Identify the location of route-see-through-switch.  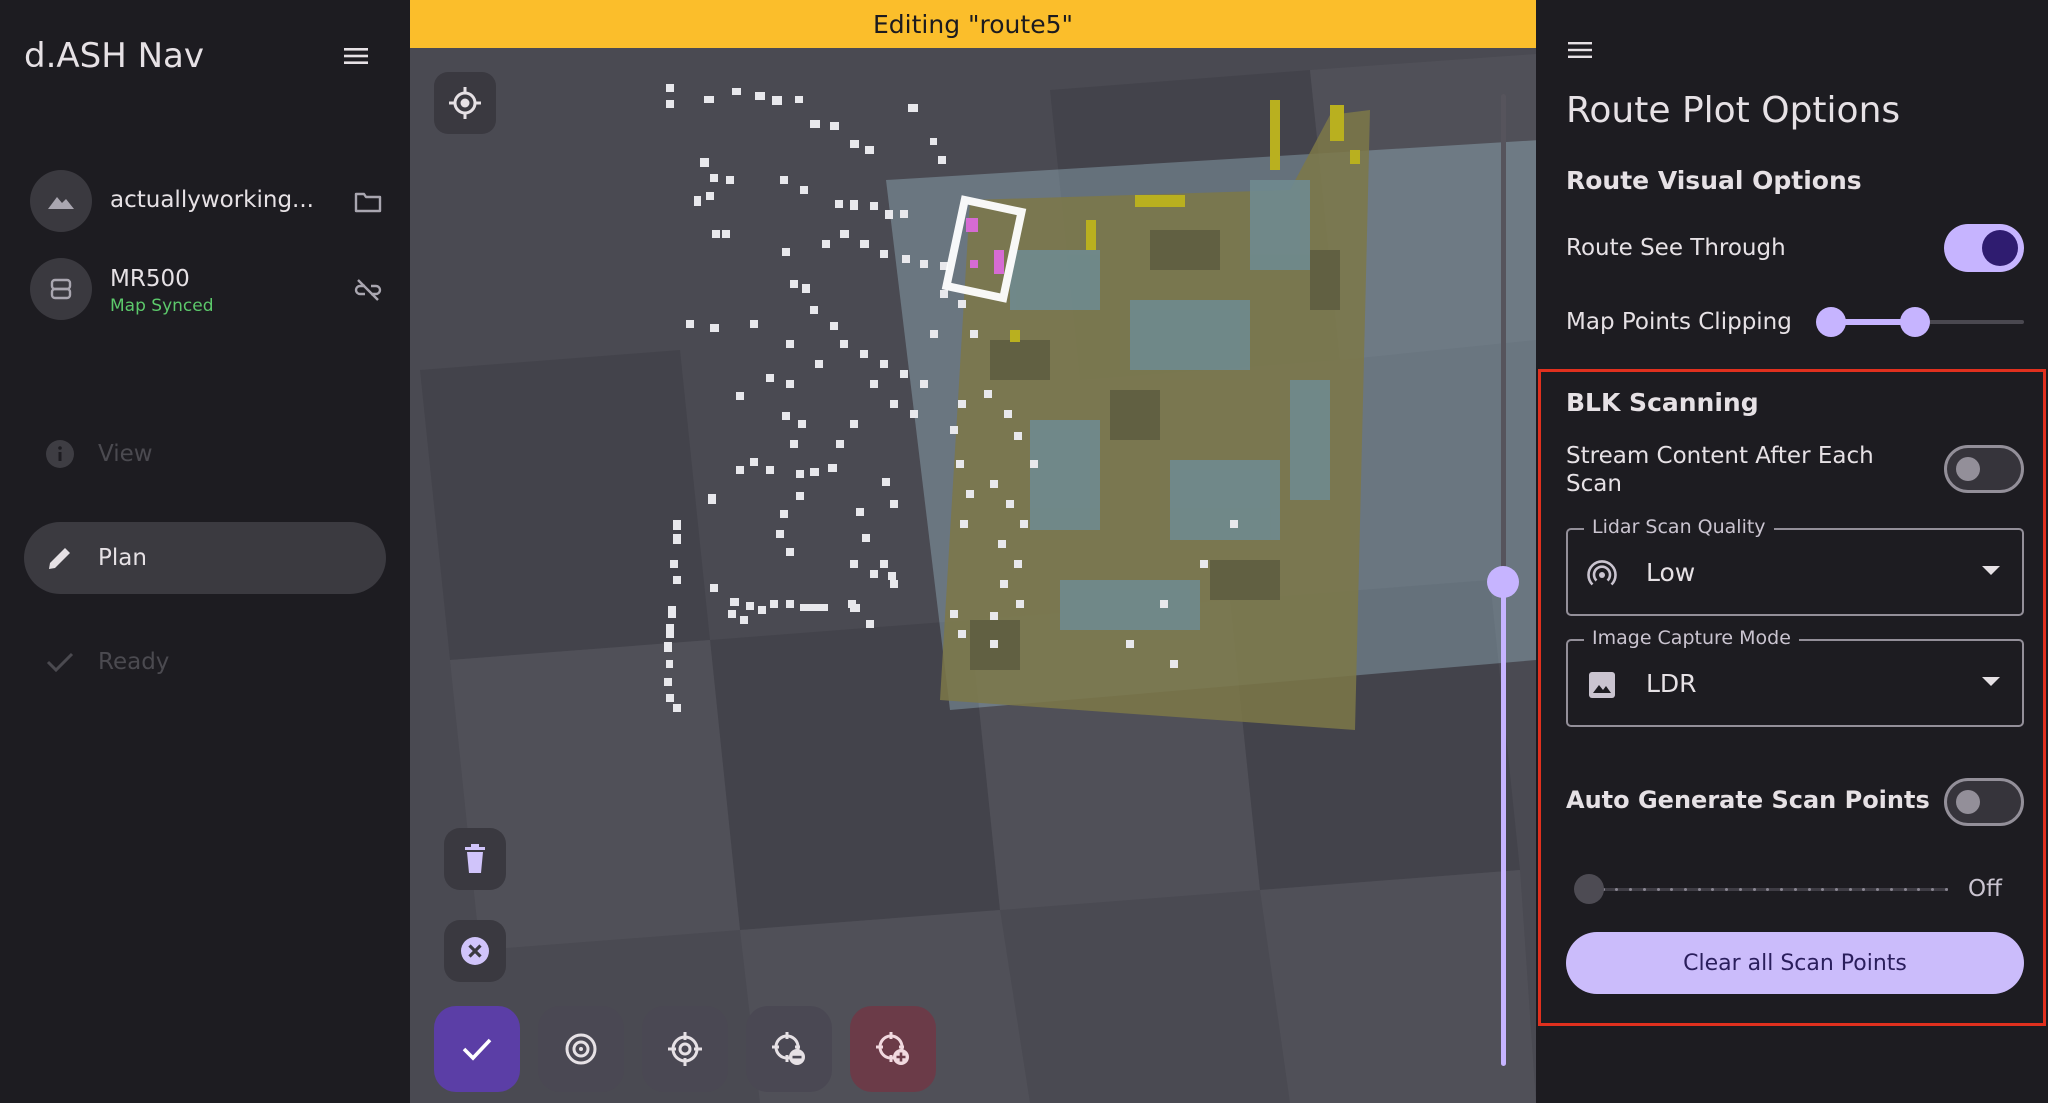
(1984, 248).